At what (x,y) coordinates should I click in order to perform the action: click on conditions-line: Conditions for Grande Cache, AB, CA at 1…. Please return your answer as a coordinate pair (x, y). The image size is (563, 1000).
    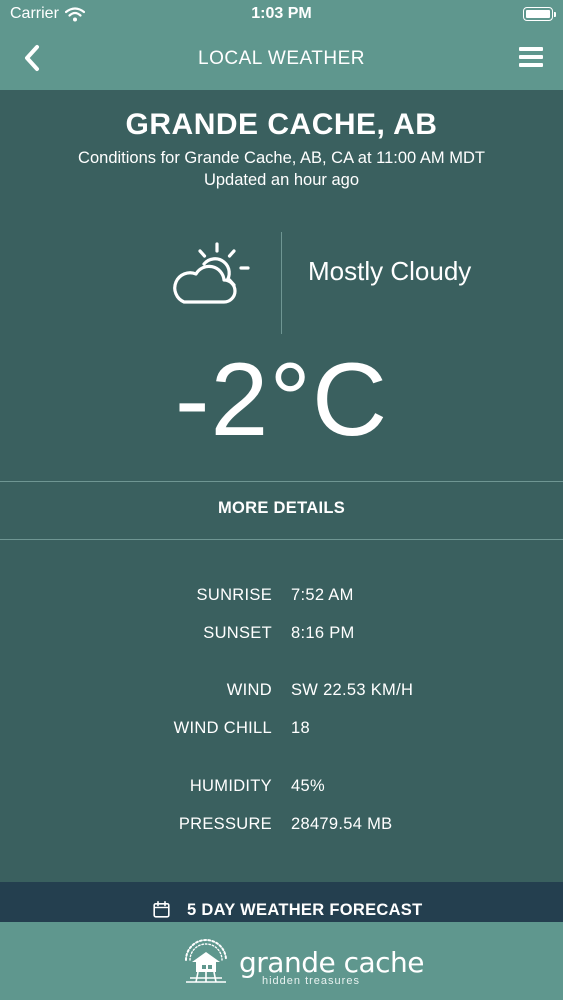
    Looking at the image, I should click on (281, 158).